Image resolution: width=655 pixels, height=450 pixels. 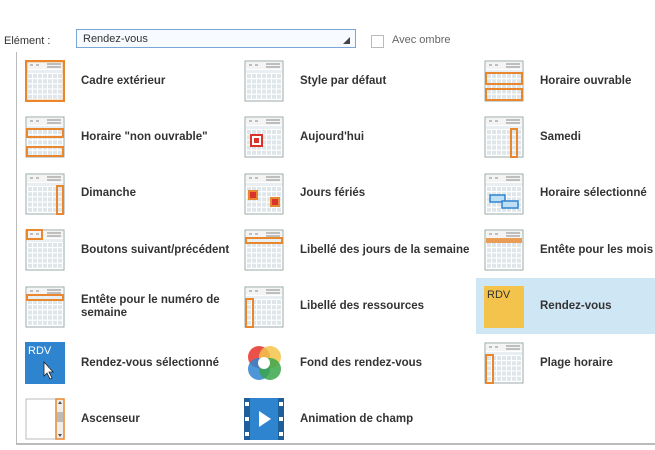 I want to click on shadow-label: Avec ombre, so click(x=421, y=40).